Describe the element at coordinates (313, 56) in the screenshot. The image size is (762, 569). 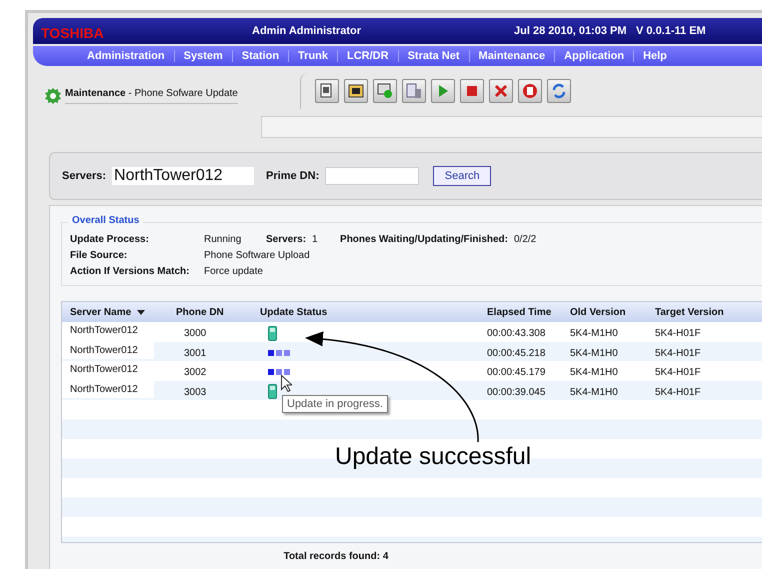
I see `menu-item: Trunk` at that location.